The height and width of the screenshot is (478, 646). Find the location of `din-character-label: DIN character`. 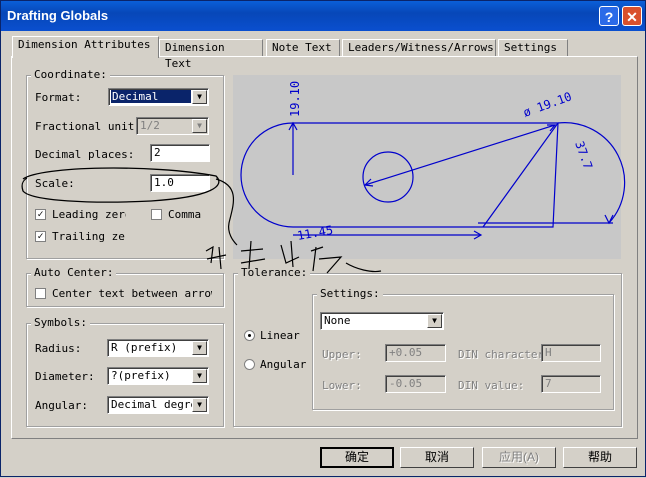

din-character-label: DIN character is located at coordinates (501, 354).